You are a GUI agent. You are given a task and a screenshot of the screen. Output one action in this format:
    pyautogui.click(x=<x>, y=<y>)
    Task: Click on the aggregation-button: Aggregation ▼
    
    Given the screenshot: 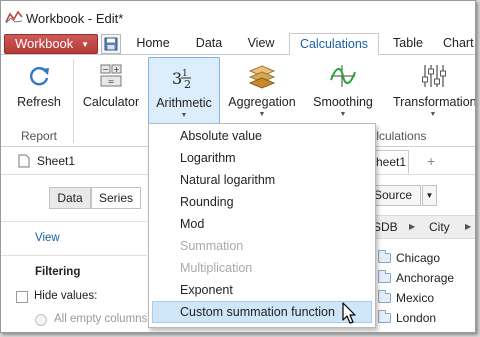 What is the action you would take?
    pyautogui.click(x=262, y=90)
    